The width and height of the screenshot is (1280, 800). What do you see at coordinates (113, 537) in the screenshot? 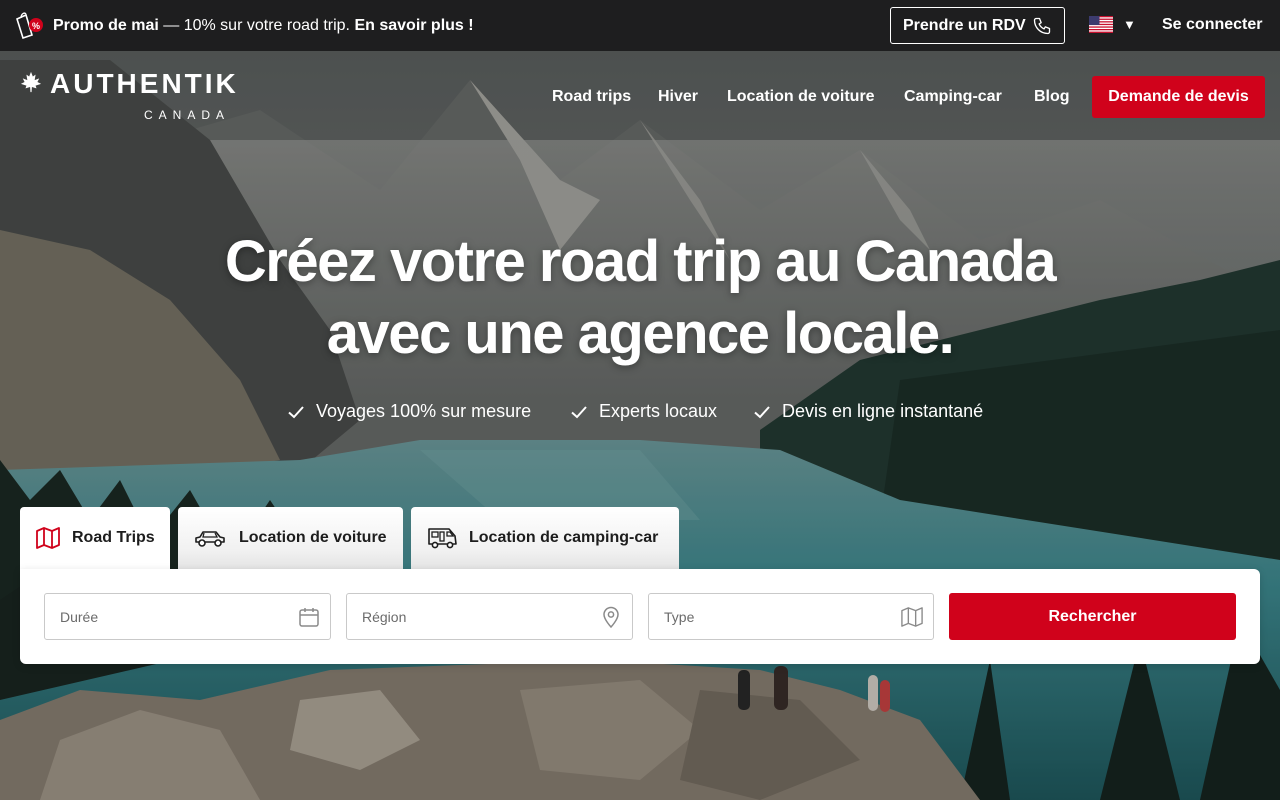
I see `tab-label: Road Trips` at bounding box center [113, 537].